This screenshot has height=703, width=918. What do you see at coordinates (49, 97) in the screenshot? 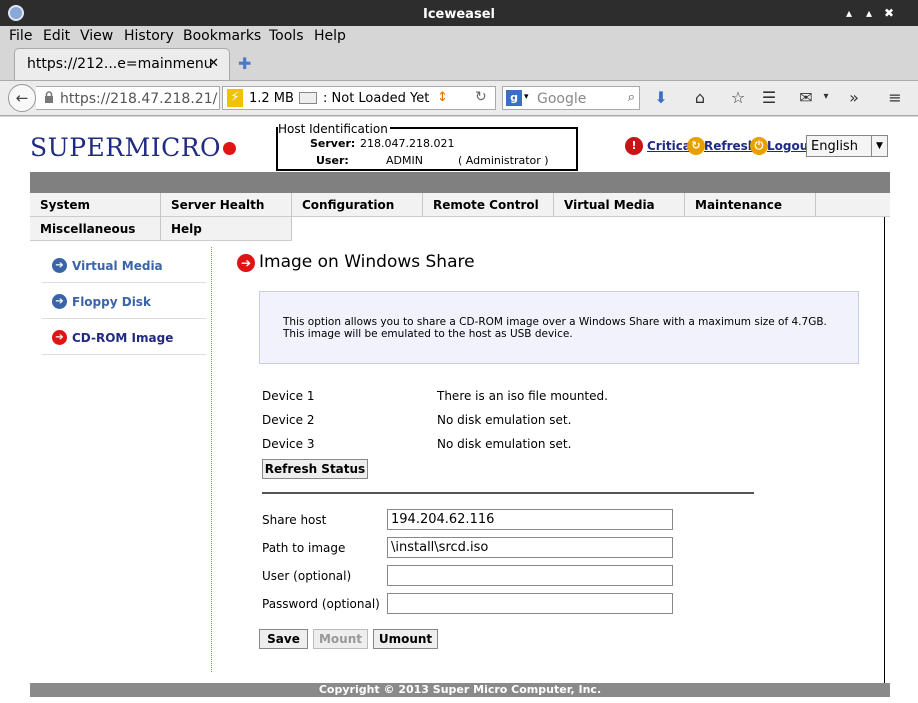
I see `lock-icon` at bounding box center [49, 97].